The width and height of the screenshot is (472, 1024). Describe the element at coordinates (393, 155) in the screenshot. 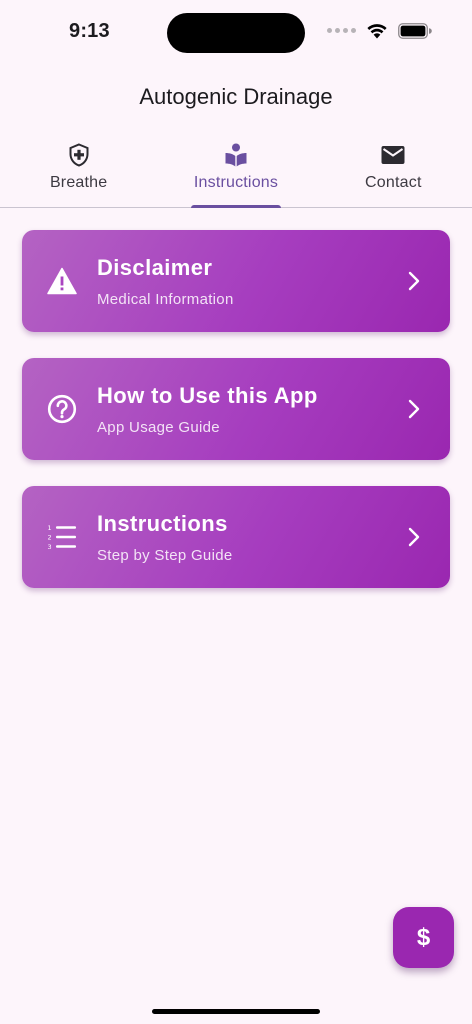

I see `mail-icon` at that location.